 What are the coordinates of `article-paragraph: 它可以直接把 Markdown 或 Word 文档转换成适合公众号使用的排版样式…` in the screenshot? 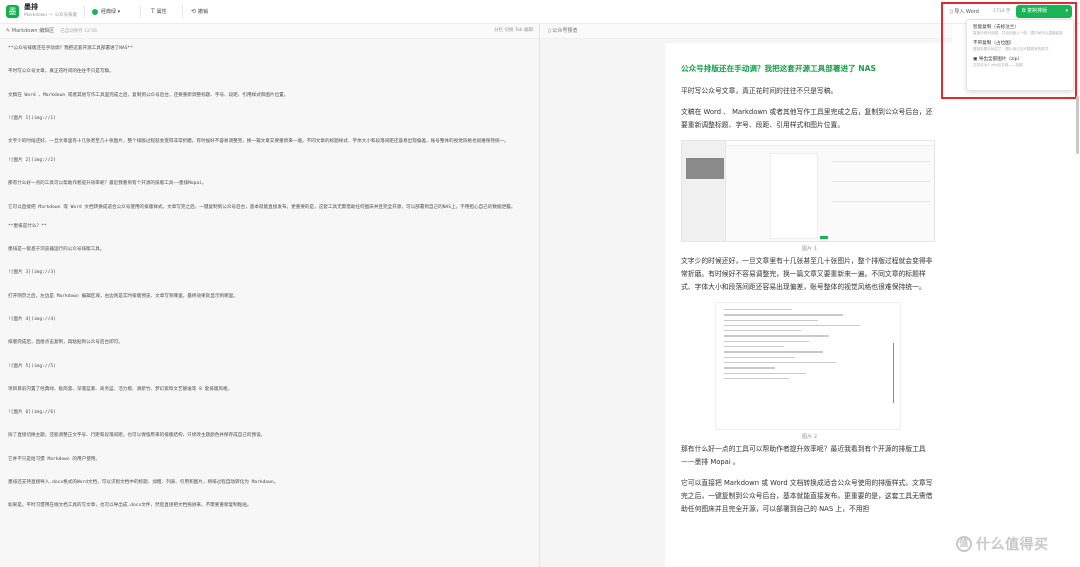 It's located at (807, 496).